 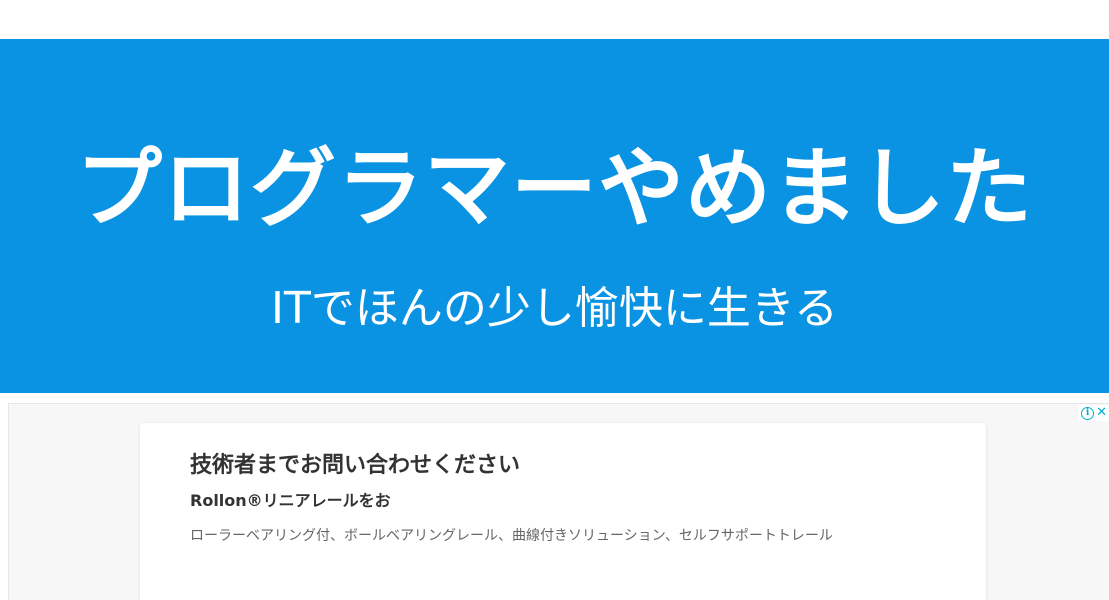 What do you see at coordinates (554, 308) in the screenshot?
I see `site-tagline: ITでほんの少し愉快に生きる` at bounding box center [554, 308].